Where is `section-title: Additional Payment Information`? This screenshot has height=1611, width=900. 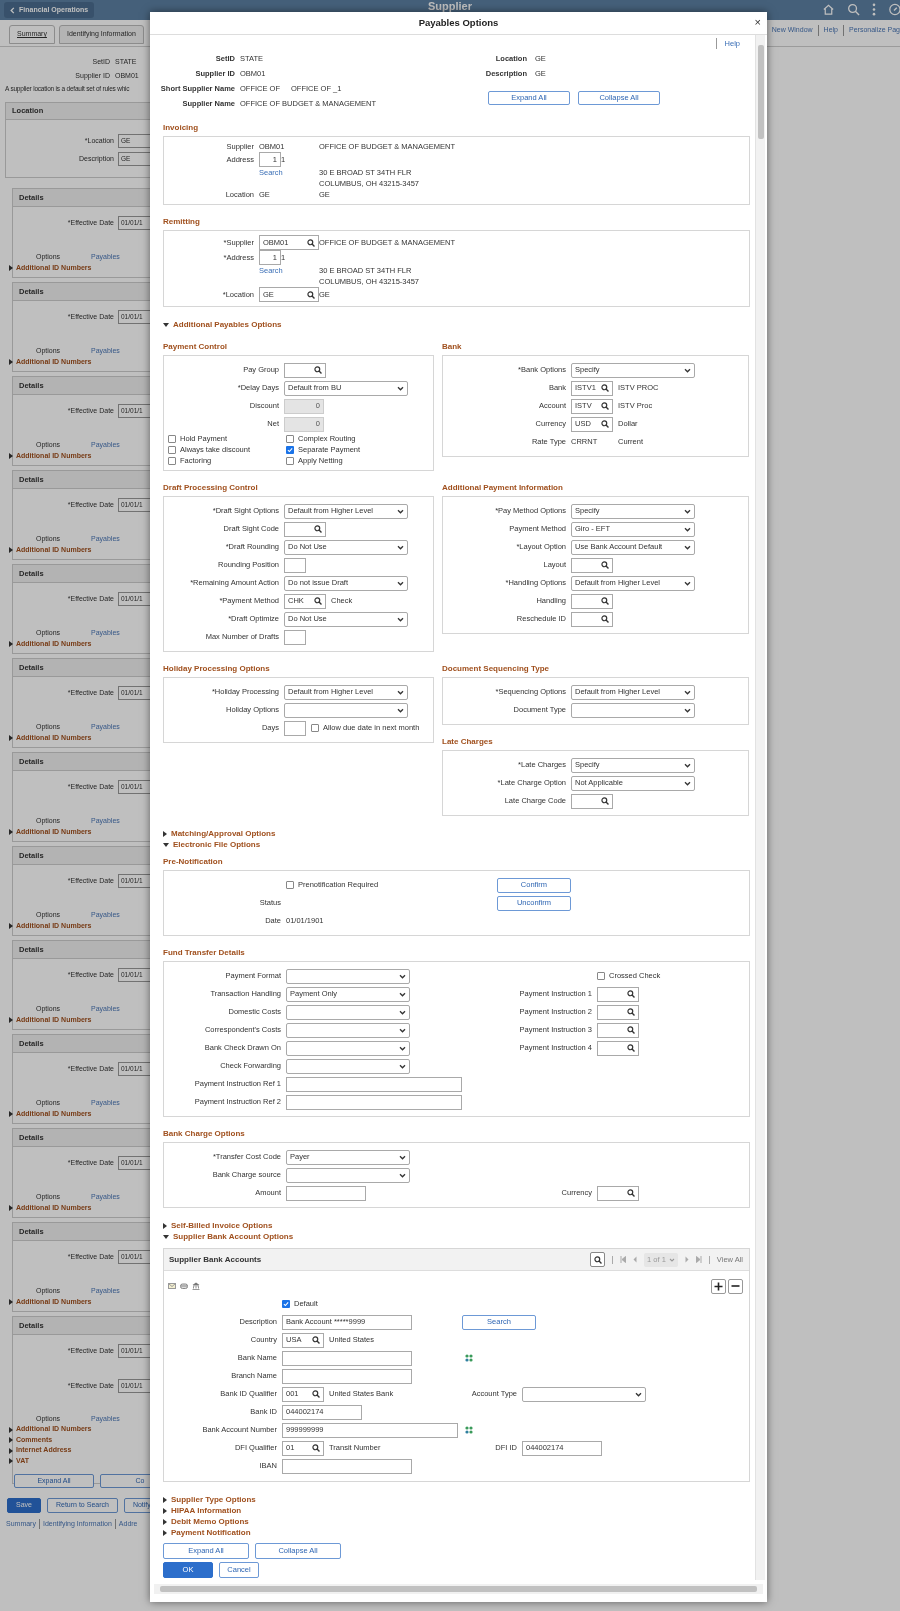
section-title: Additional Payment Information is located at coordinates (503, 488).